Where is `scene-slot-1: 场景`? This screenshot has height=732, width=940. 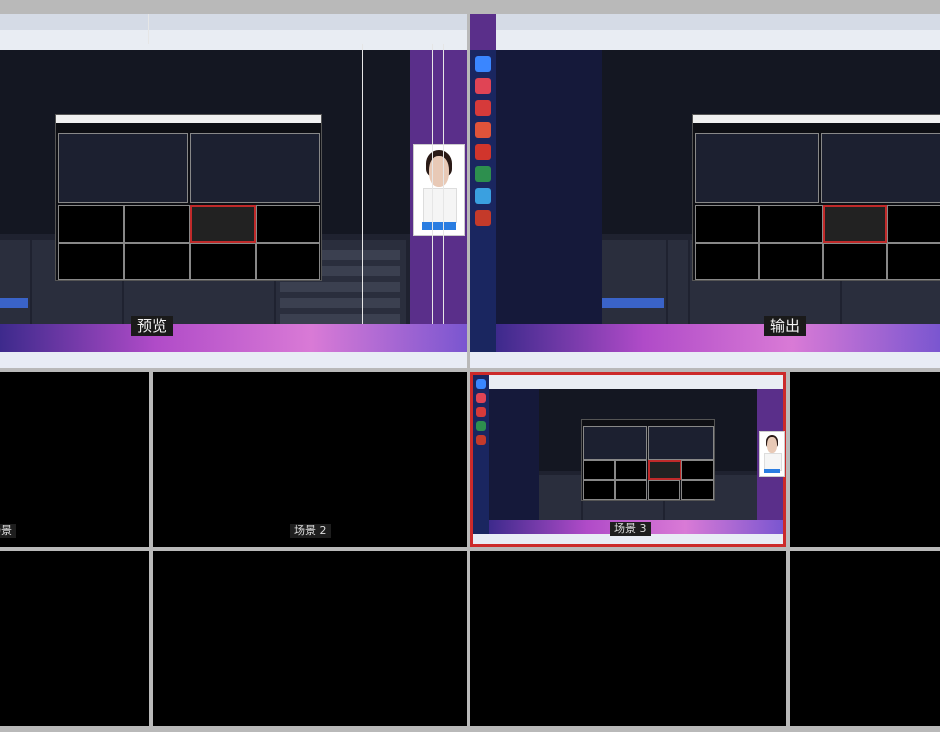 scene-slot-1: 场景 is located at coordinates (74, 459).